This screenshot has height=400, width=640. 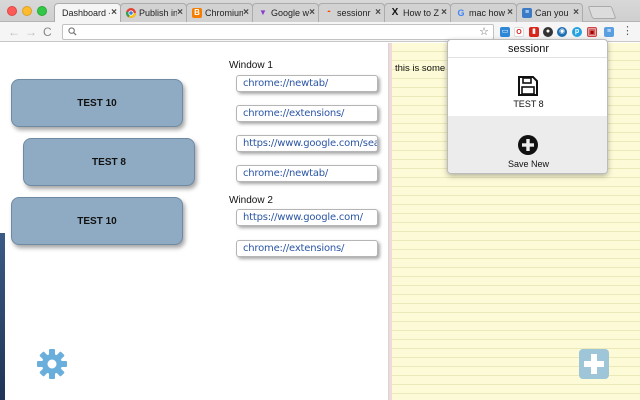 I want to click on session-button: TEST 8, so click(x=109, y=162).